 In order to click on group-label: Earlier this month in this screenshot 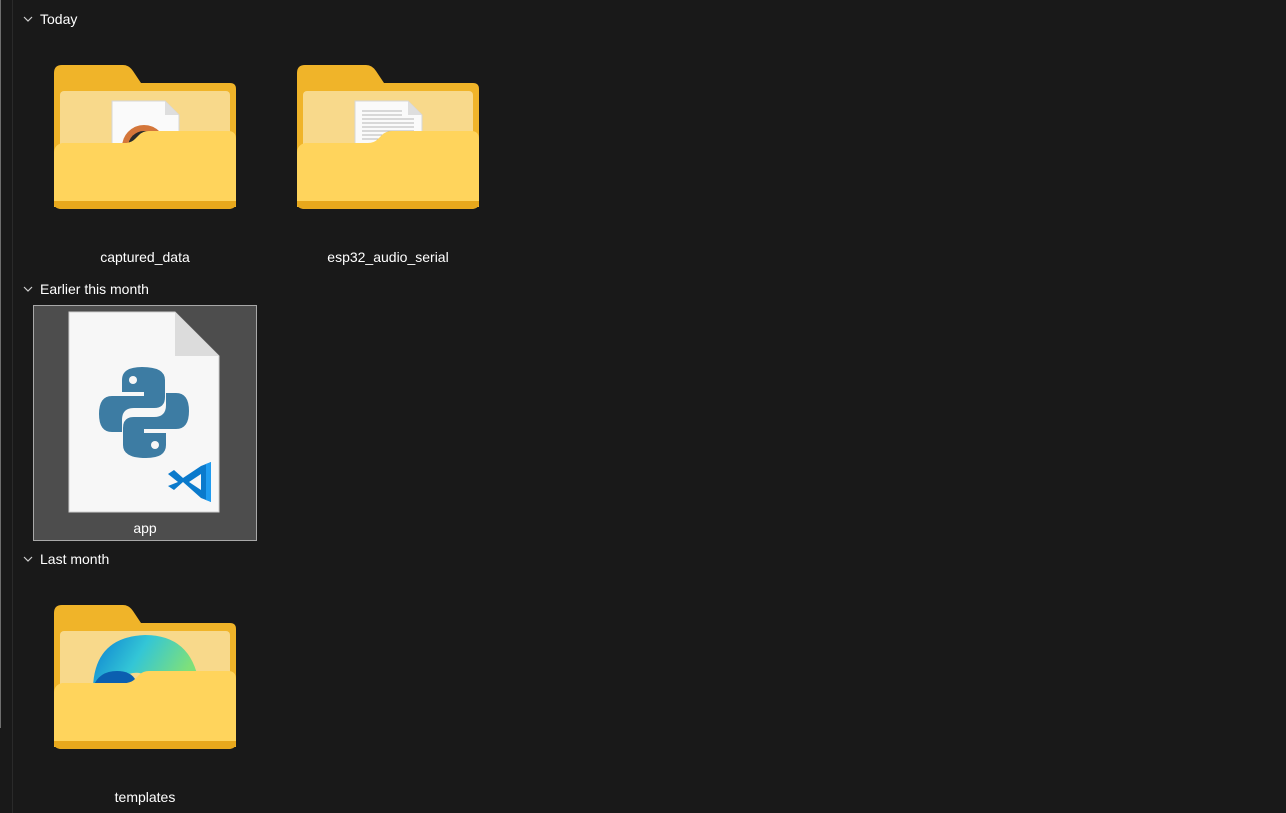, I will do `click(94, 289)`.